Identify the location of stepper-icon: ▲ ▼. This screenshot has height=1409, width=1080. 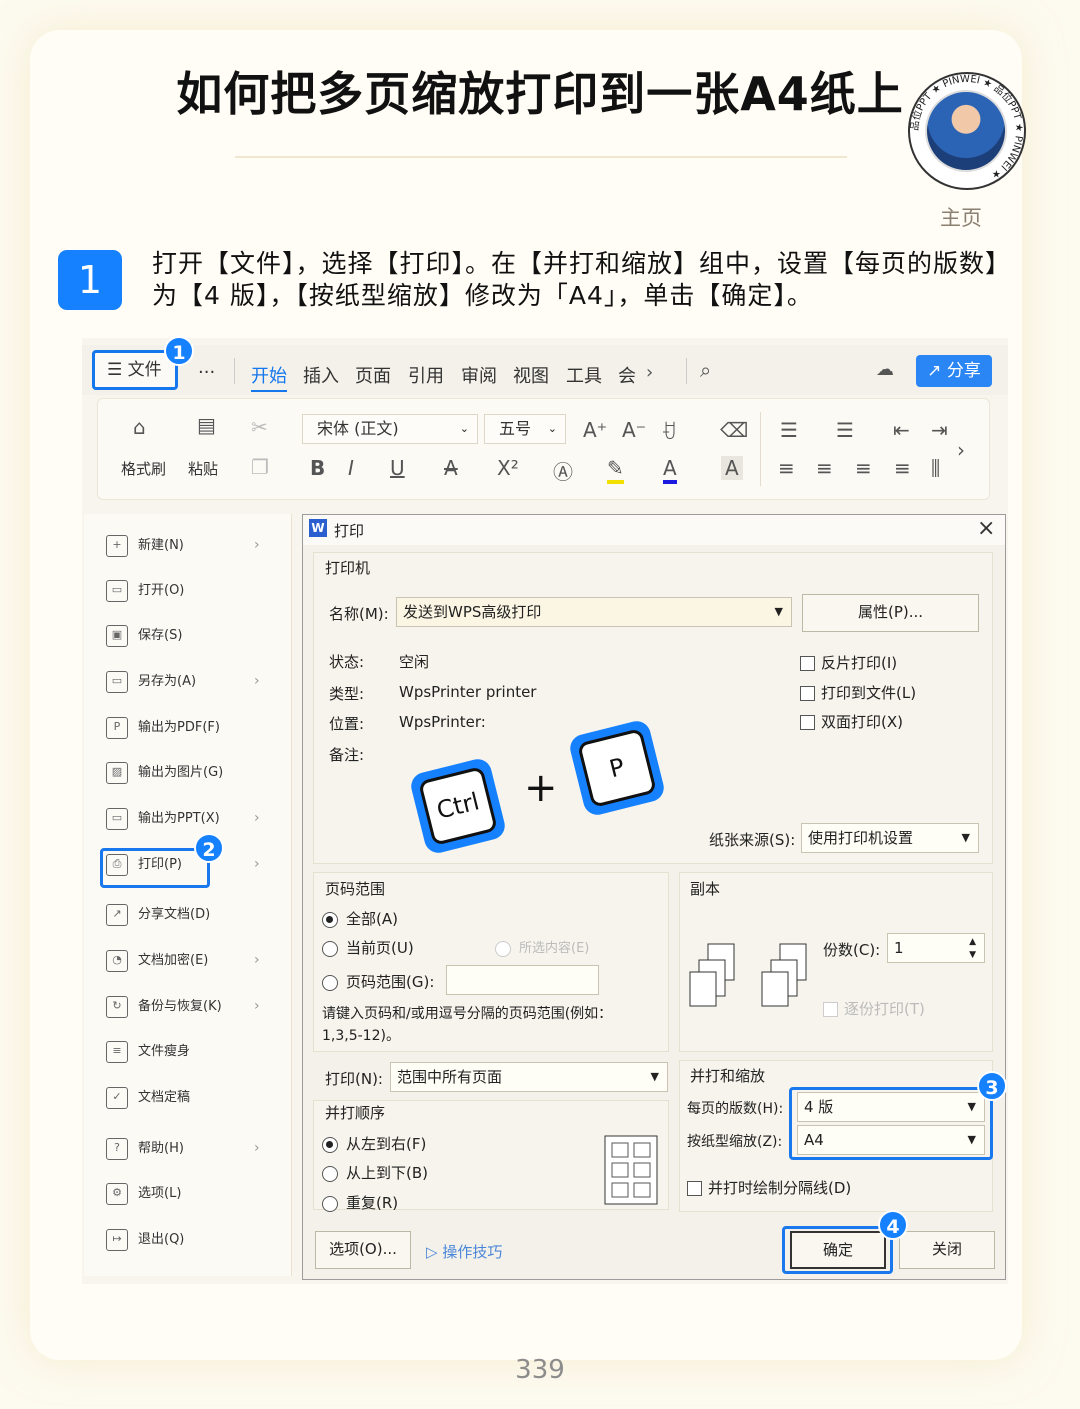
(972, 949).